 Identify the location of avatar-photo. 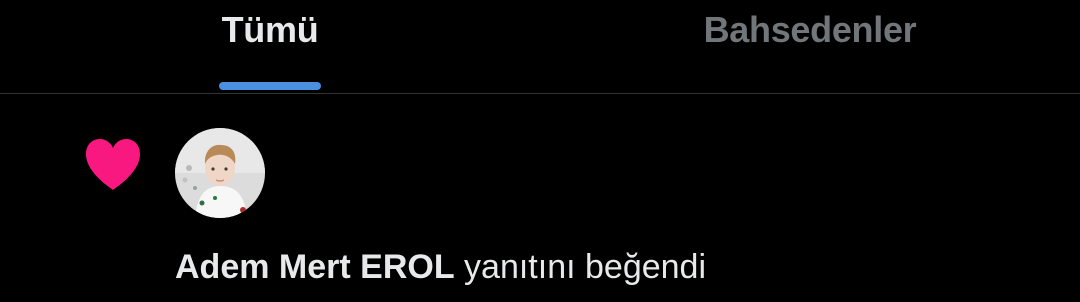
(220, 173).